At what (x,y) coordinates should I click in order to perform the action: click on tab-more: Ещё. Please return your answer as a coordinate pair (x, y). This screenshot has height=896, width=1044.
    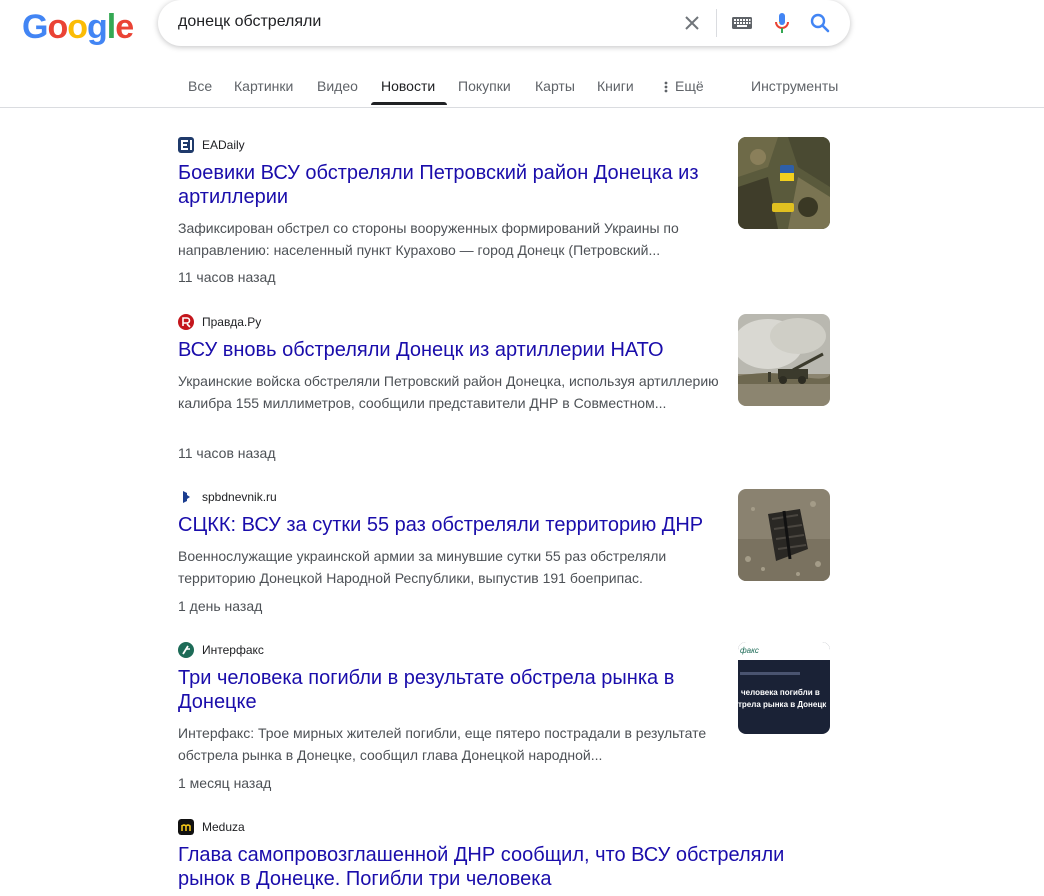
    Looking at the image, I should click on (684, 86).